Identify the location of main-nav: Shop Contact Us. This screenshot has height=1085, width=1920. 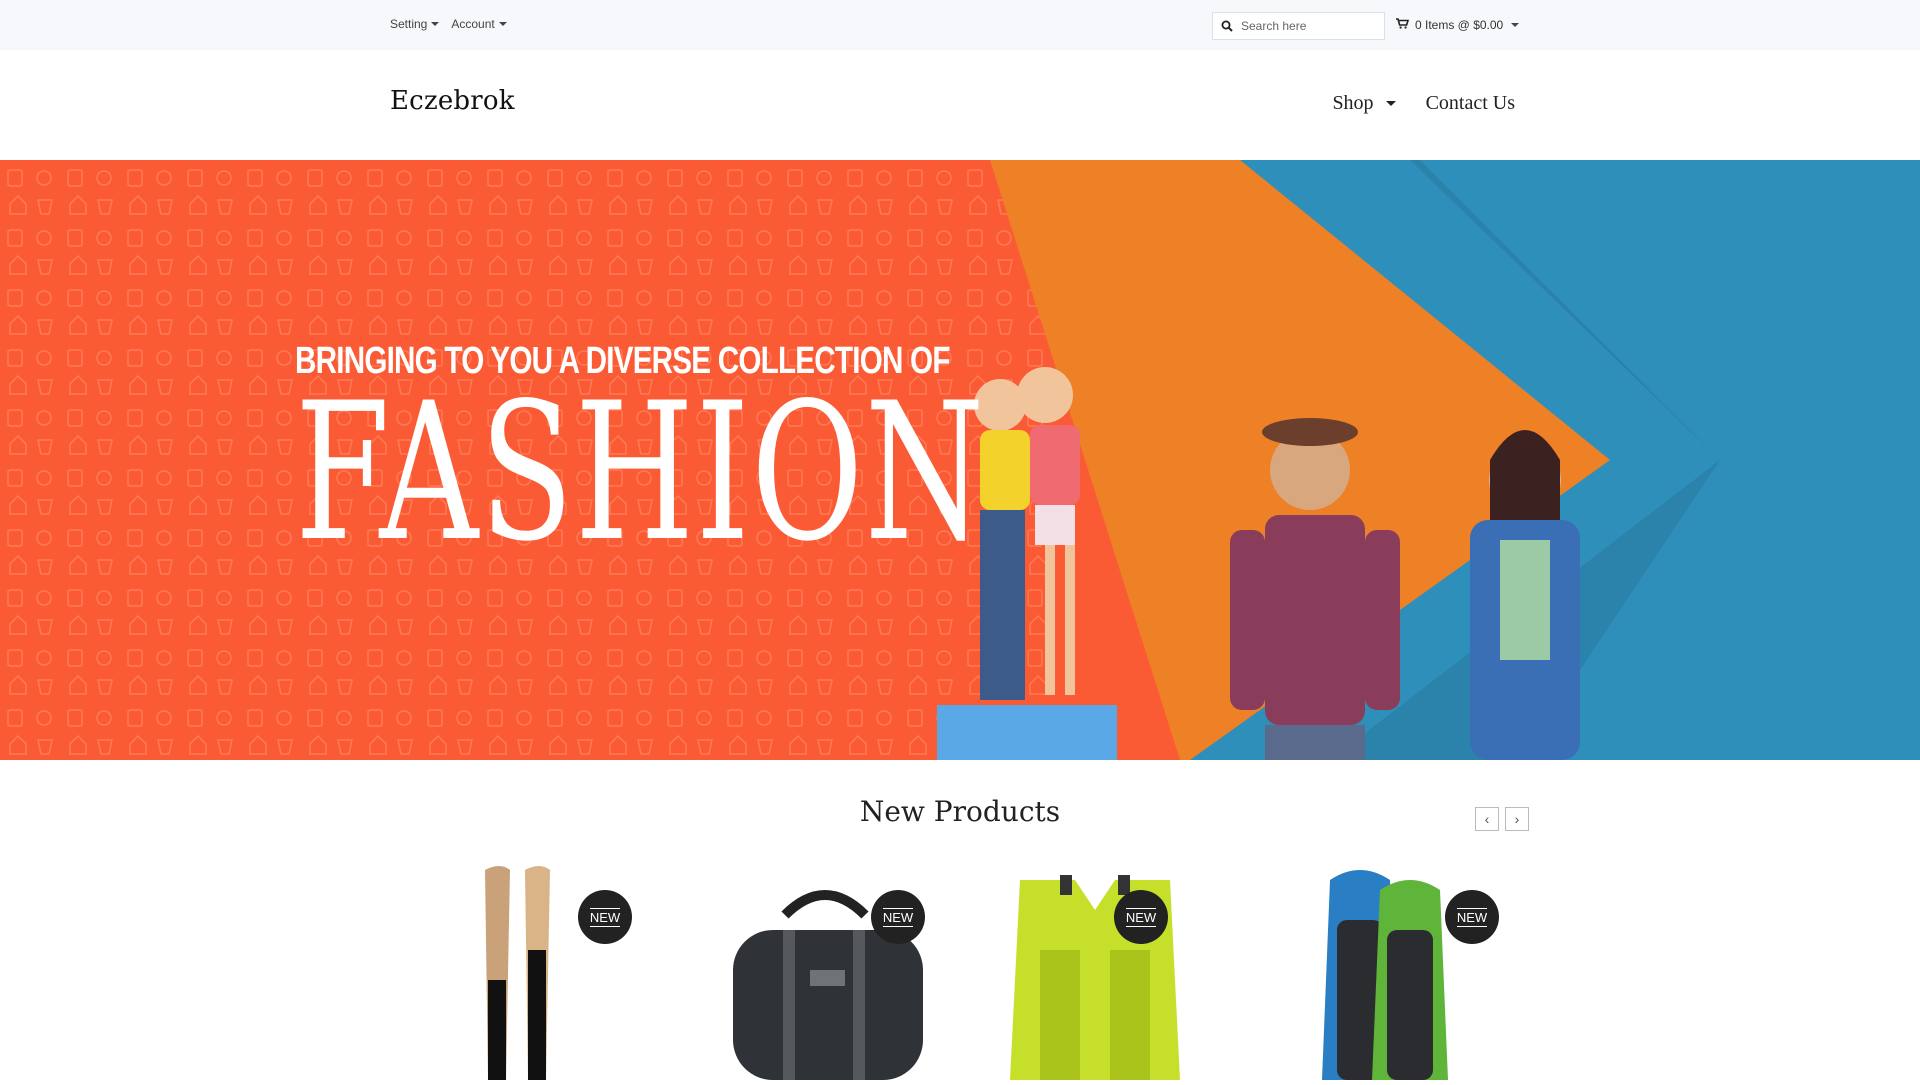
(1423, 103).